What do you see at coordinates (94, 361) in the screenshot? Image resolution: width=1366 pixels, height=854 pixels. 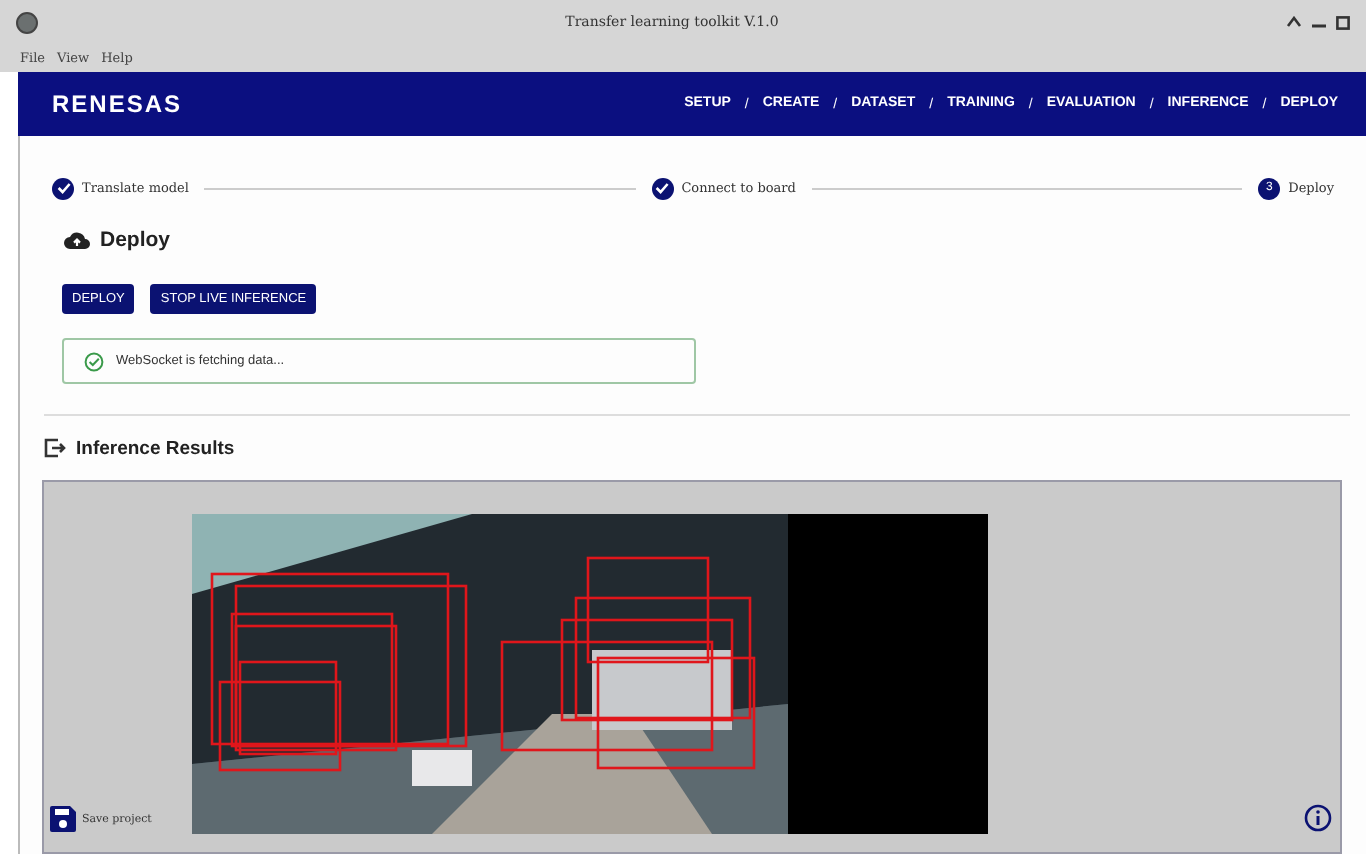 I see `check-circle-icon` at bounding box center [94, 361].